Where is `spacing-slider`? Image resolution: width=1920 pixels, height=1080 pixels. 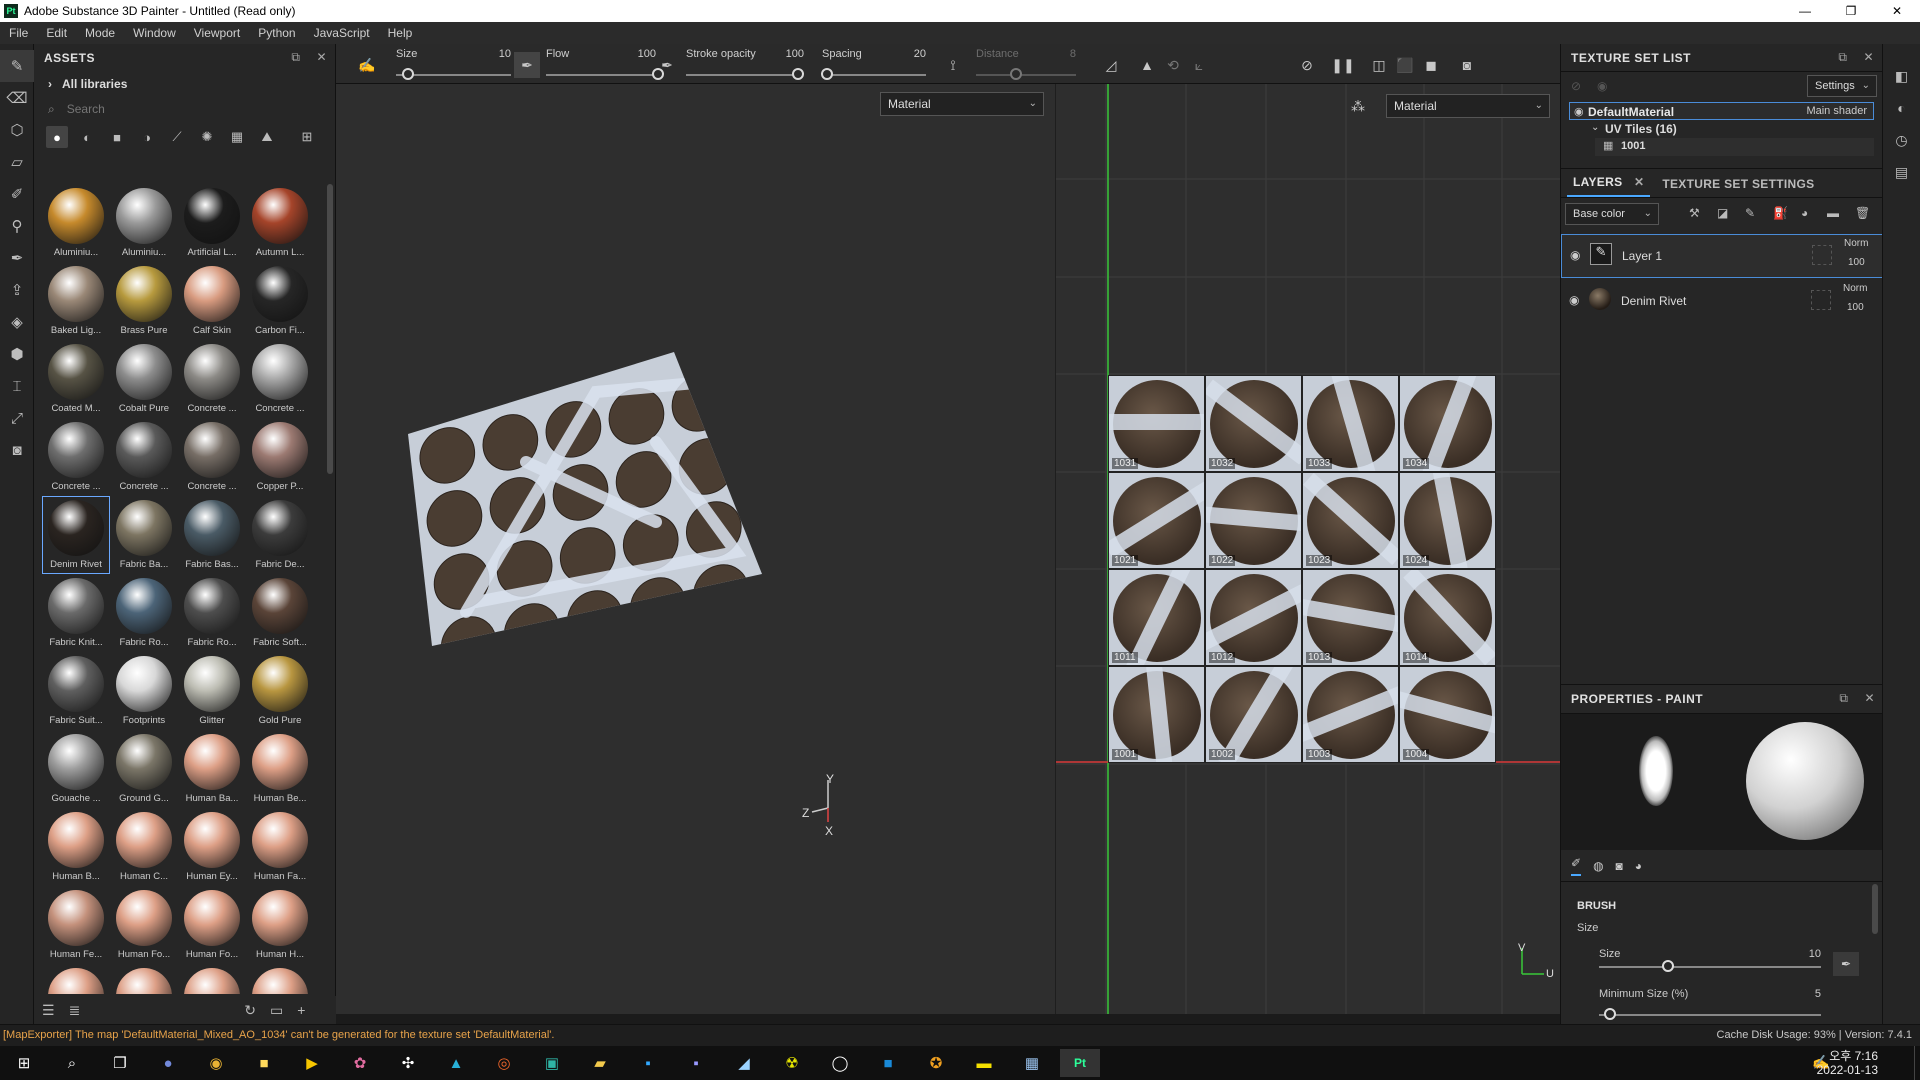
spacing-slider is located at coordinates (874, 75).